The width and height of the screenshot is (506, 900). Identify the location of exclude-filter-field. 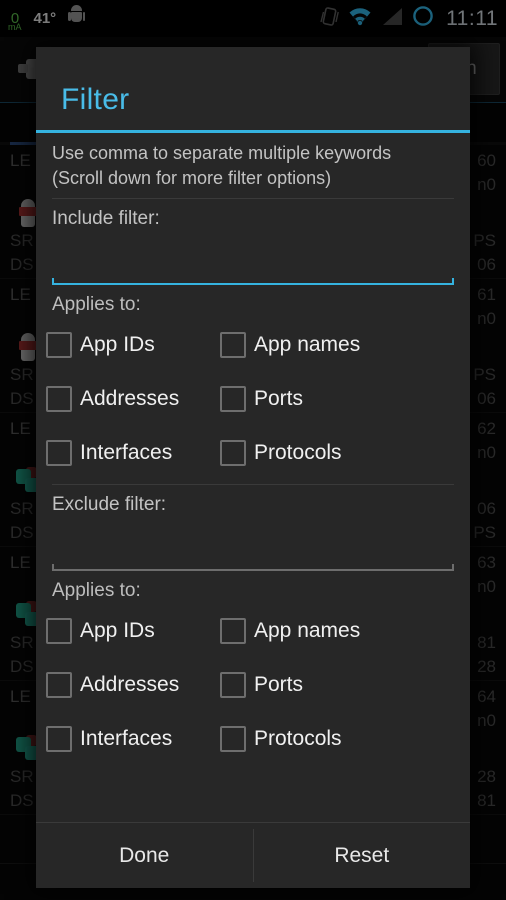
(253, 545).